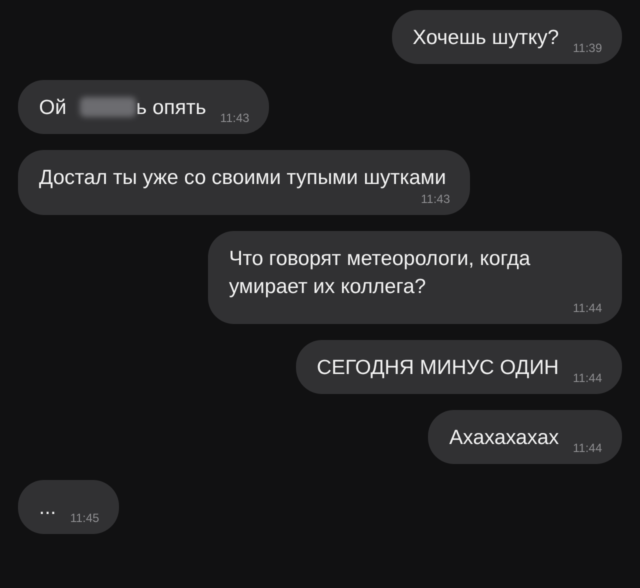 This screenshot has width=640, height=588. What do you see at coordinates (379, 272) in the screenshot?
I see `message-text: Что говорят метеорологи, когда умирает их коллега?` at bounding box center [379, 272].